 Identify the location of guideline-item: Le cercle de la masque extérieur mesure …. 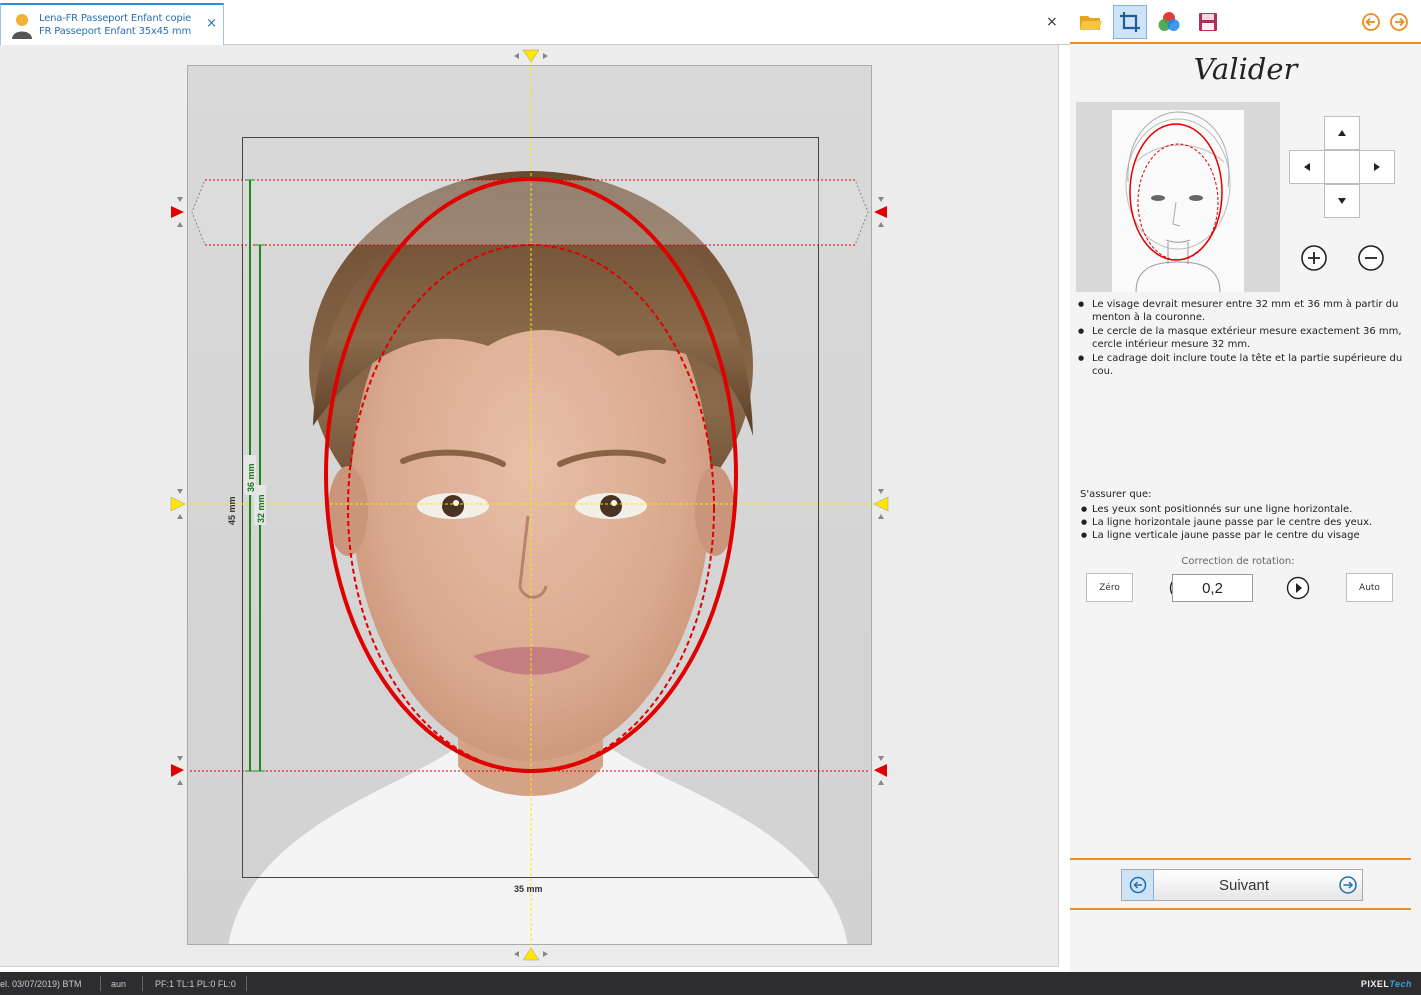
(1247, 338).